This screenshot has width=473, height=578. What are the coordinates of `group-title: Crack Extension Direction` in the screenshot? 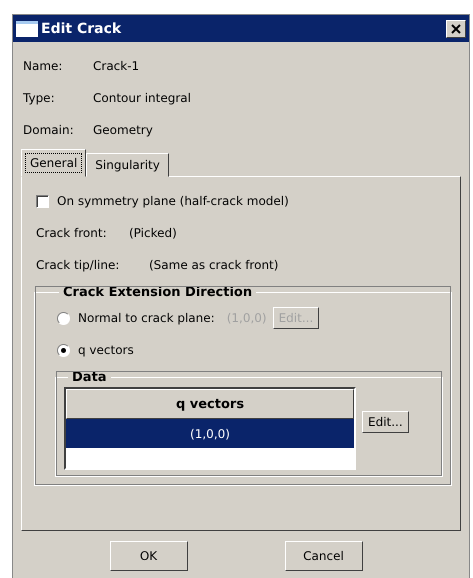 It's located at (158, 292).